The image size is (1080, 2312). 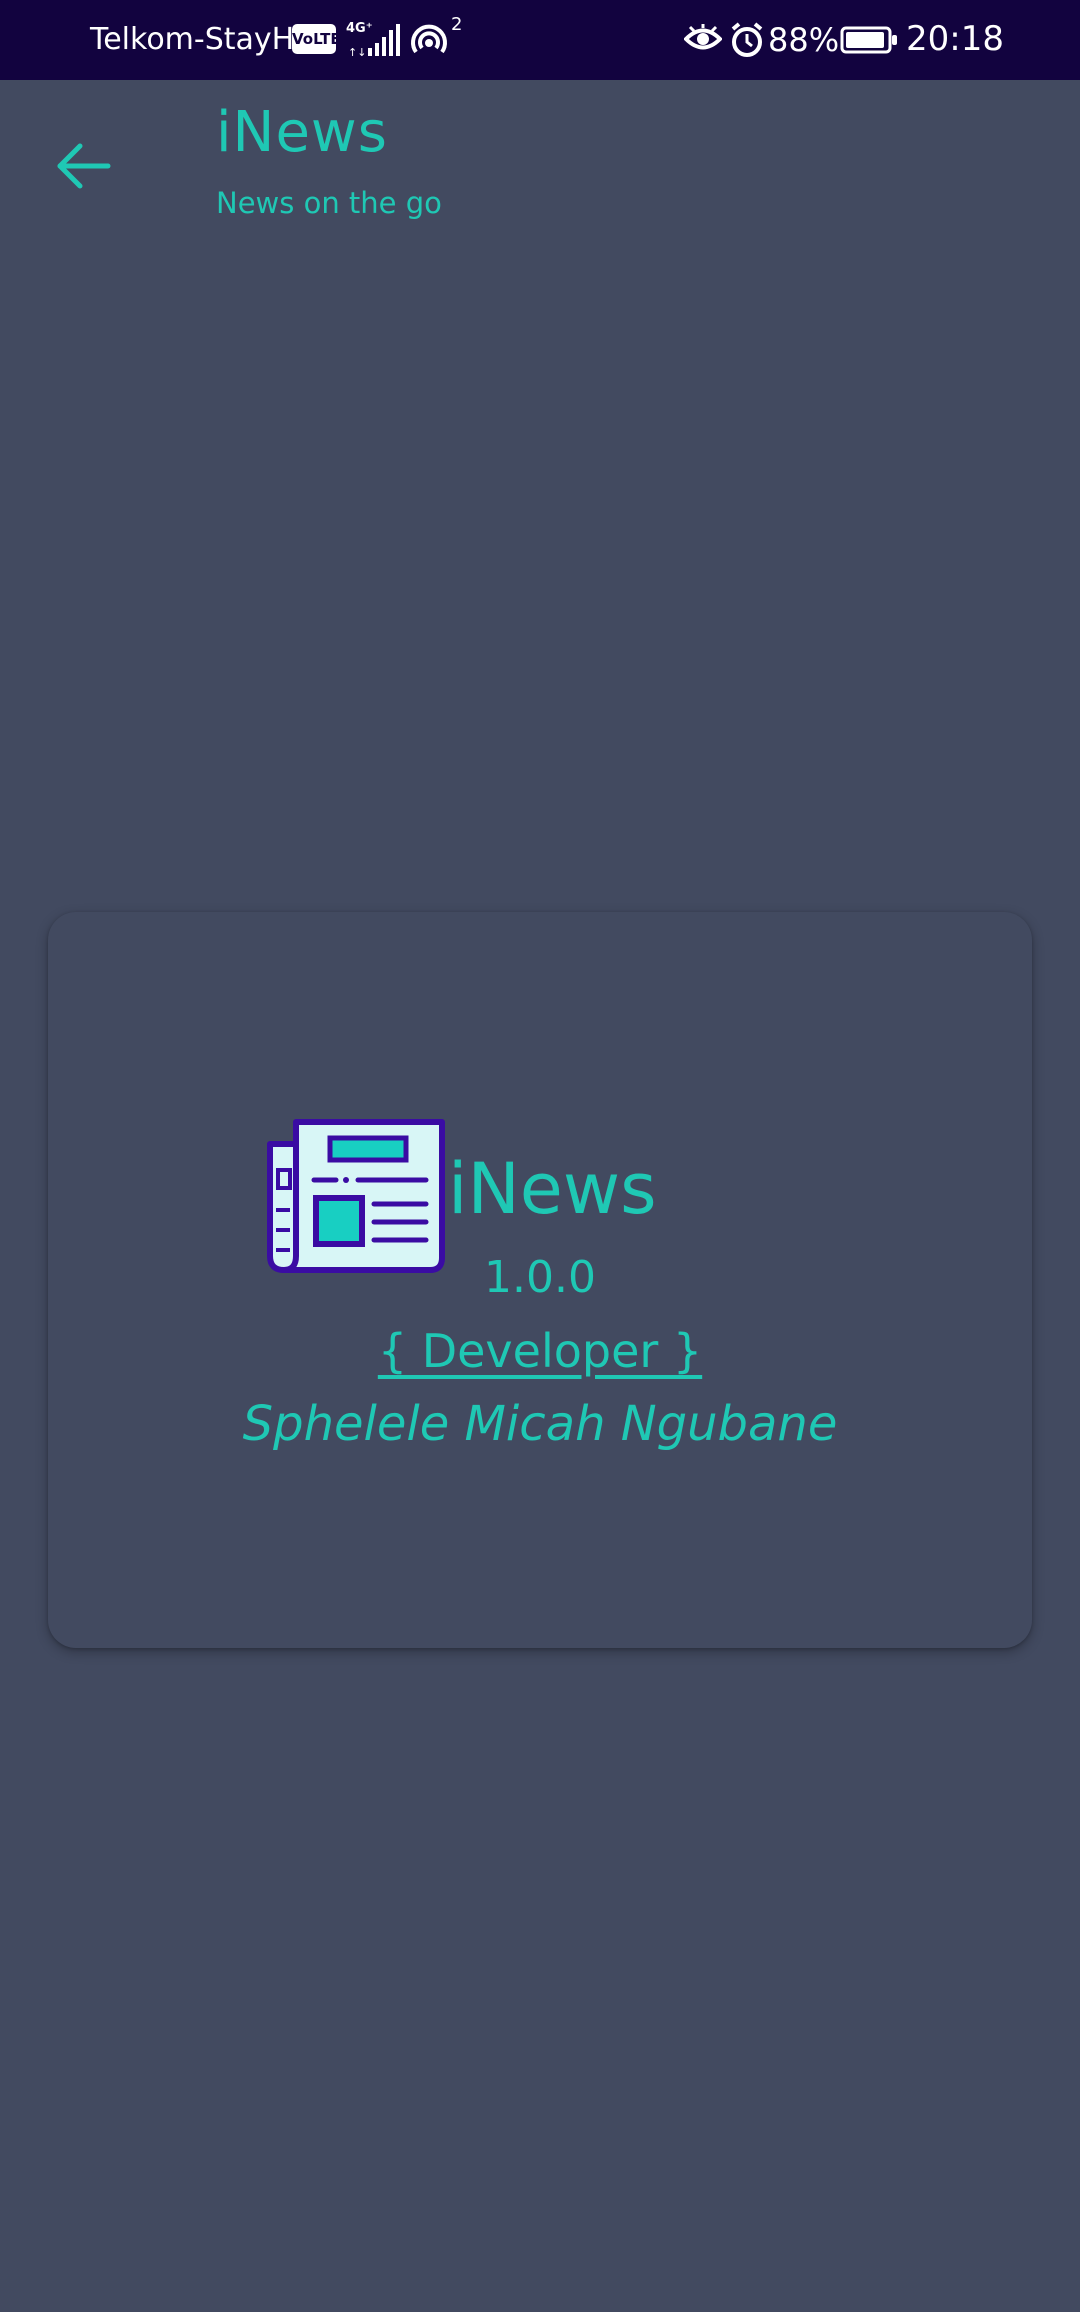 What do you see at coordinates (374, 42) in the screenshot?
I see `signal-icon: 4G⁺ ↑↓` at bounding box center [374, 42].